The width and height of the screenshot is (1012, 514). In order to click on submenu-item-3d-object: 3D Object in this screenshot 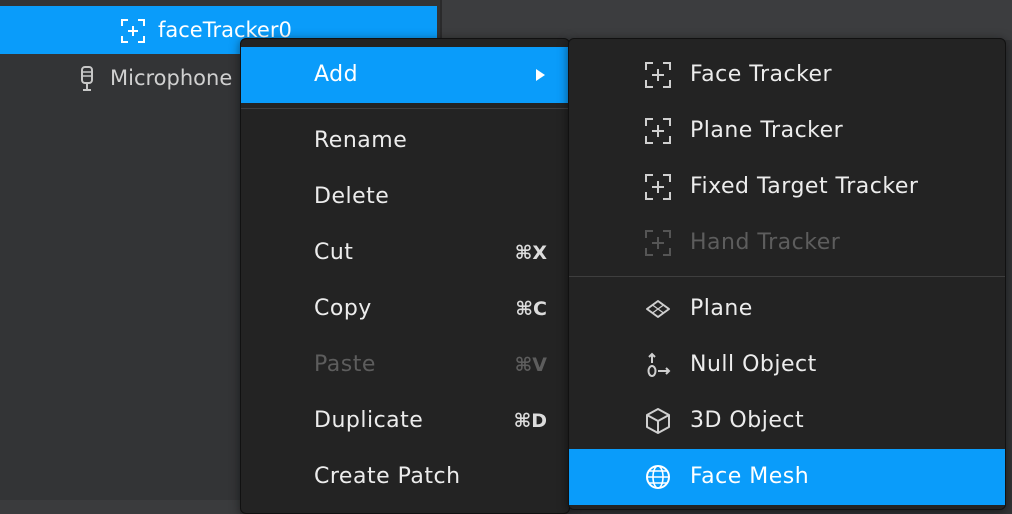, I will do `click(787, 421)`.